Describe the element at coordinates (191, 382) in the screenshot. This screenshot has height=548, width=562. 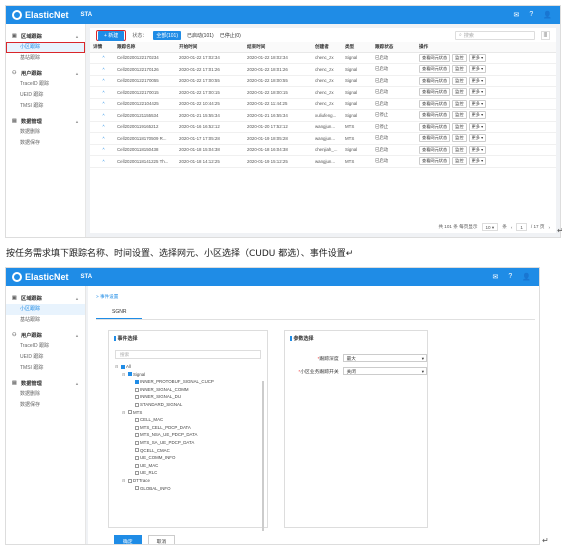
I see `tree-node: INNER_PROTOBUF_SIGNAL_CUCP` at that location.